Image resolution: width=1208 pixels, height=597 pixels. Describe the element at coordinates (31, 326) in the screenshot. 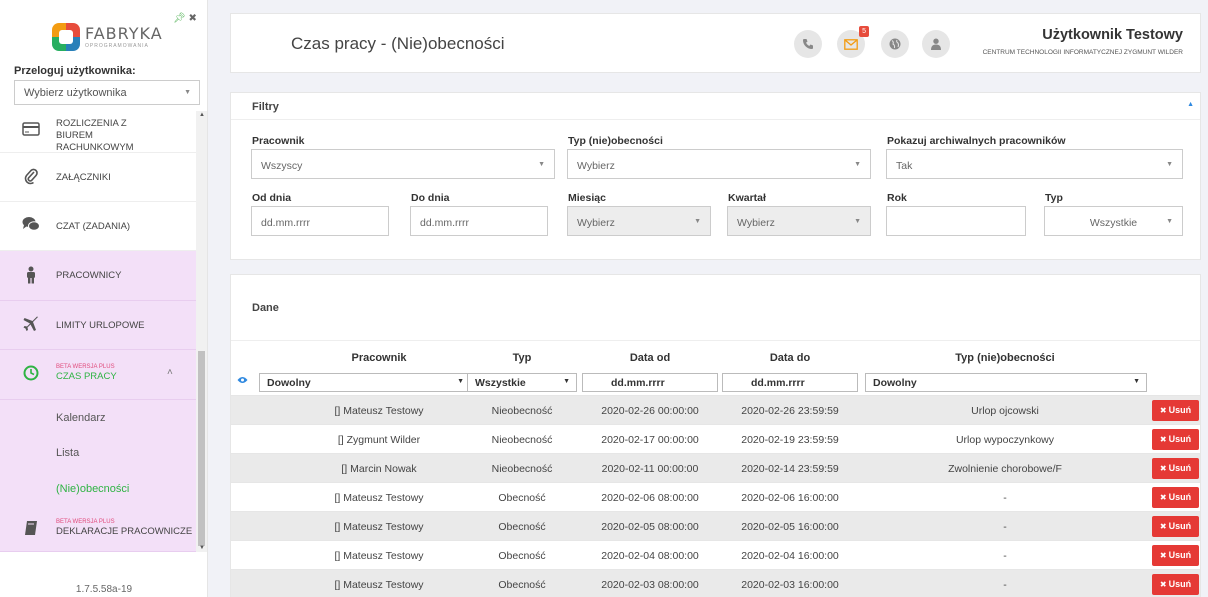

I see `plane-icon` at that location.